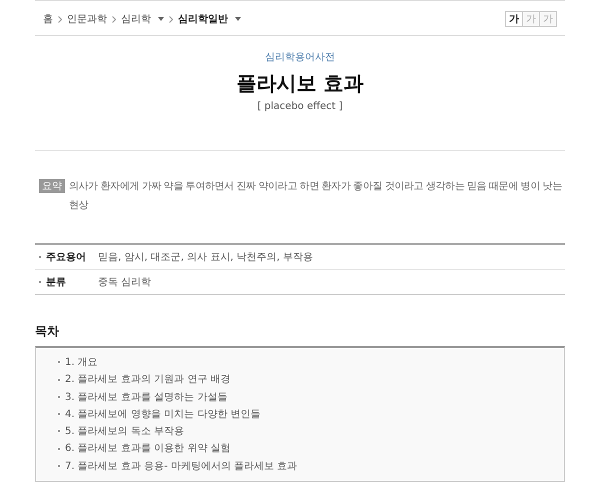 This screenshot has width=600, height=486. What do you see at coordinates (48, 19) in the screenshot?
I see `breadcrumb-link: 홈` at bounding box center [48, 19].